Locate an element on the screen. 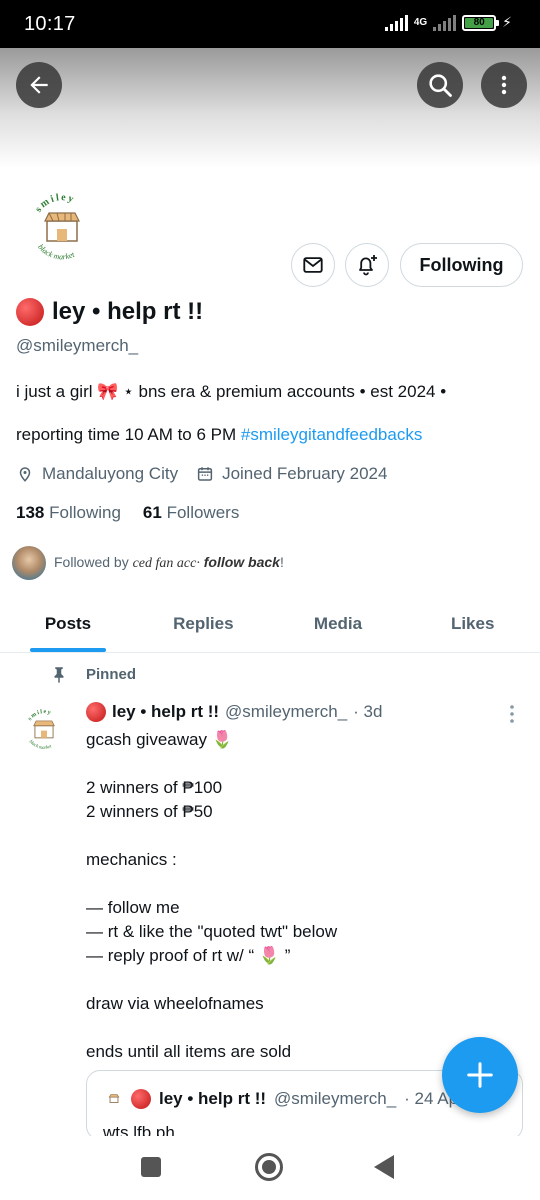 The width and height of the screenshot is (540, 1200). profile-meta: Mandaluyong City Joined February 2024 is located at coordinates (210, 474).